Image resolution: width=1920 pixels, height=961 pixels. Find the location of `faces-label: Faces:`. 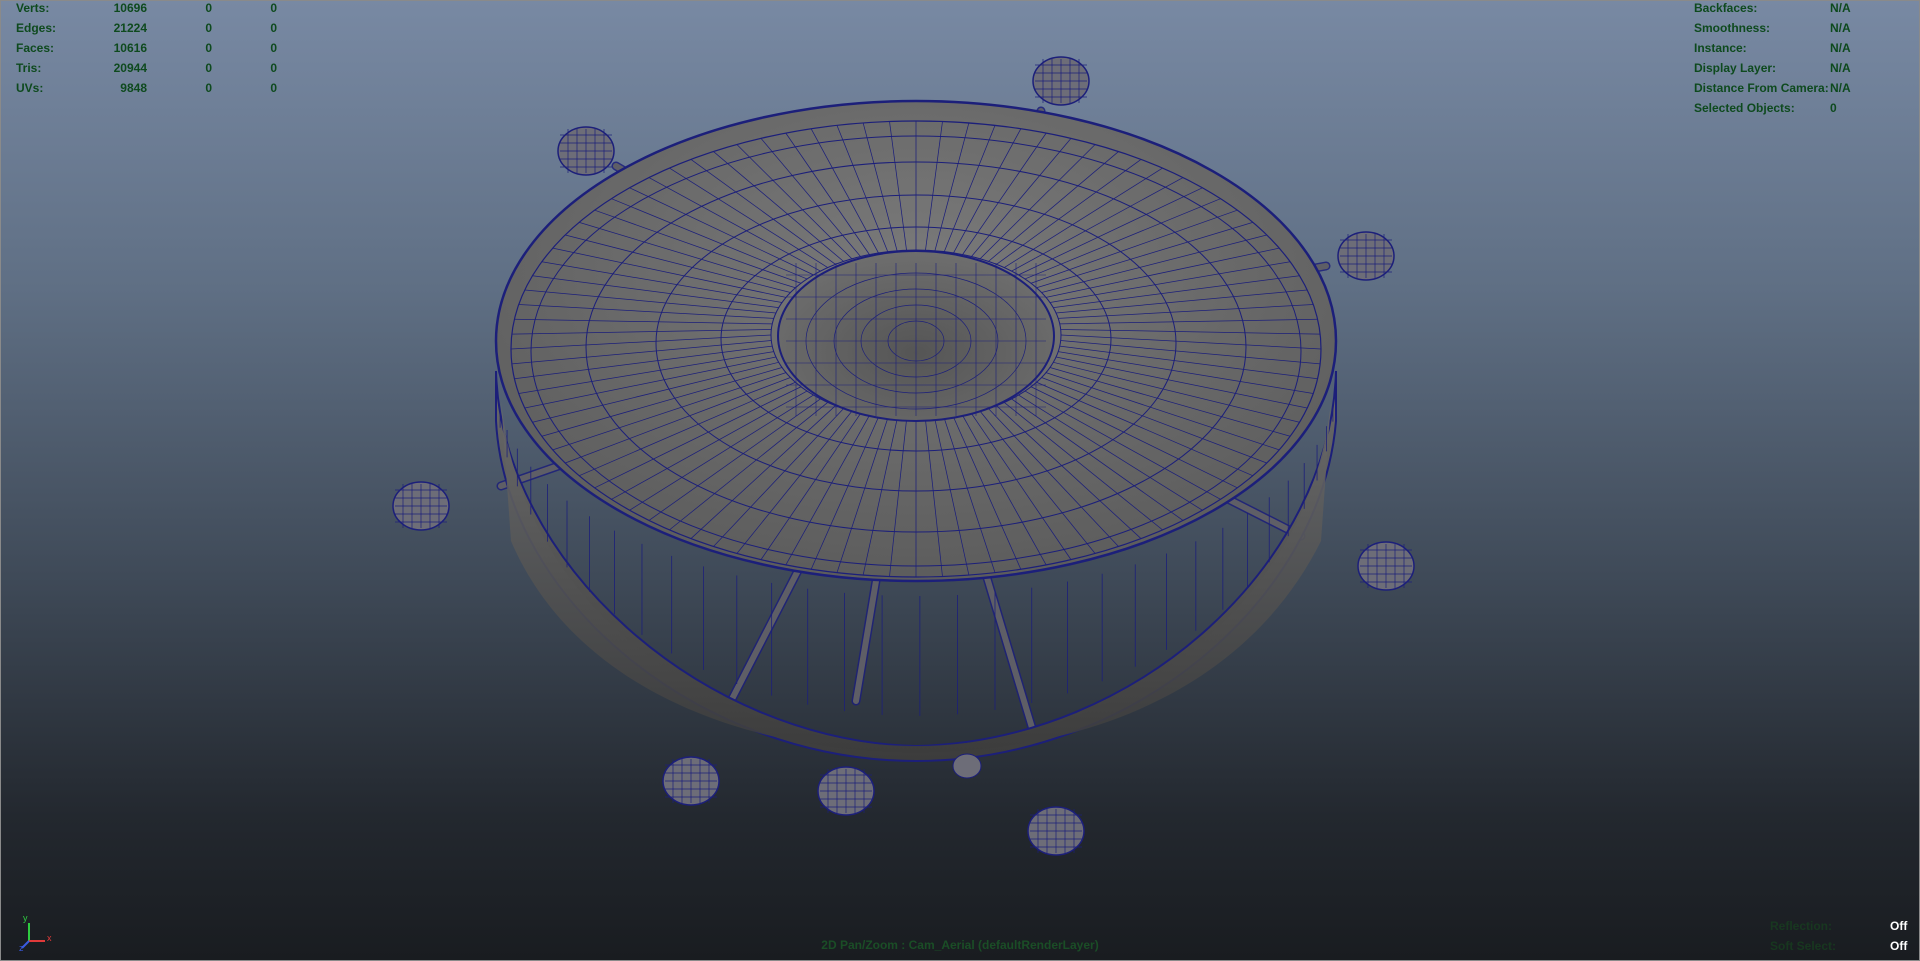

faces-label: Faces: is located at coordinates (35, 48).